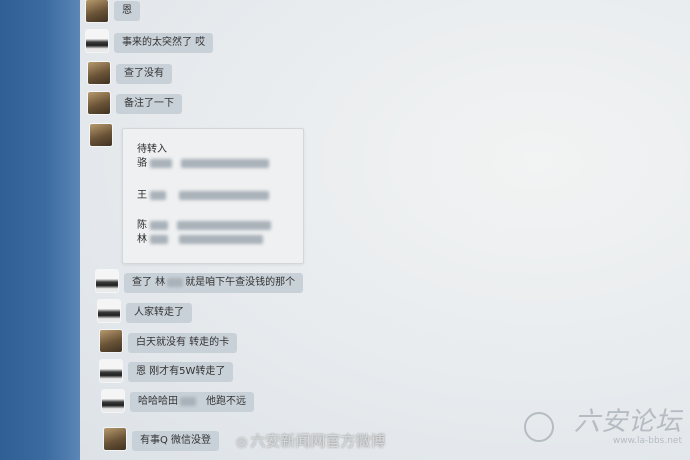 Image resolution: width=690 pixels, height=460 pixels. I want to click on message-text: 恩 刚才有5W转走了, so click(181, 371).